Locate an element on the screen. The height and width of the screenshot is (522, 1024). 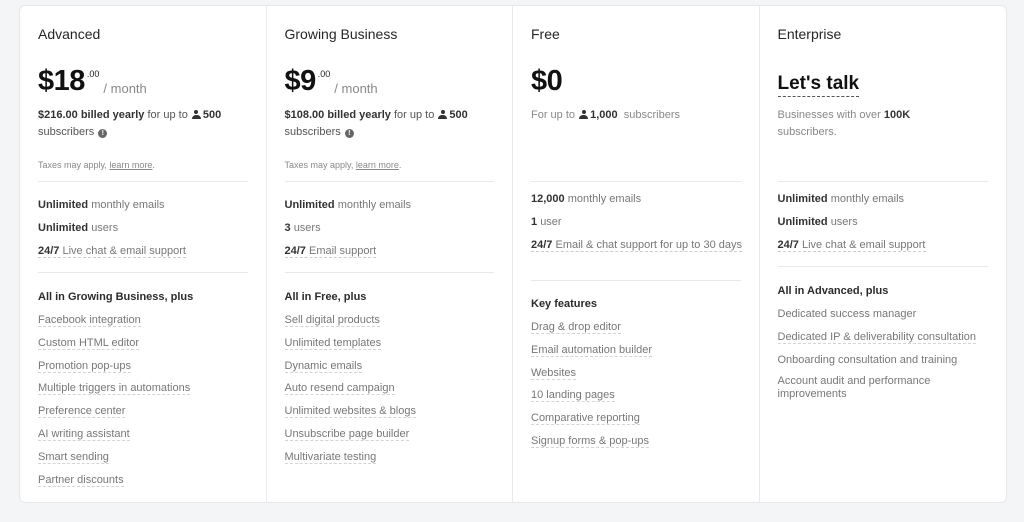
feature-item: Signup forms & pop-ups is located at coordinates (638, 441).